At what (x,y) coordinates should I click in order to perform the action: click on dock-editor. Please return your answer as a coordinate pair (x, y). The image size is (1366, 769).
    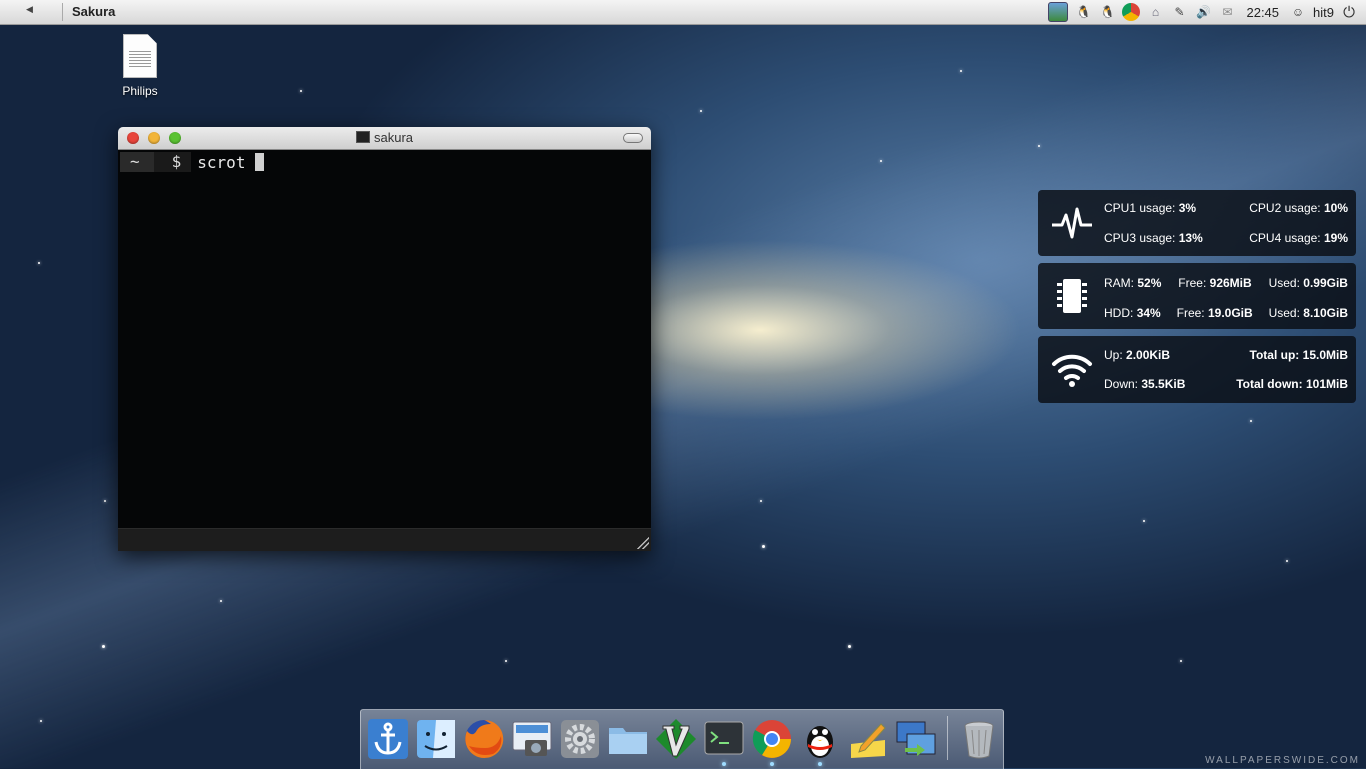
    Looking at the image, I should click on (868, 739).